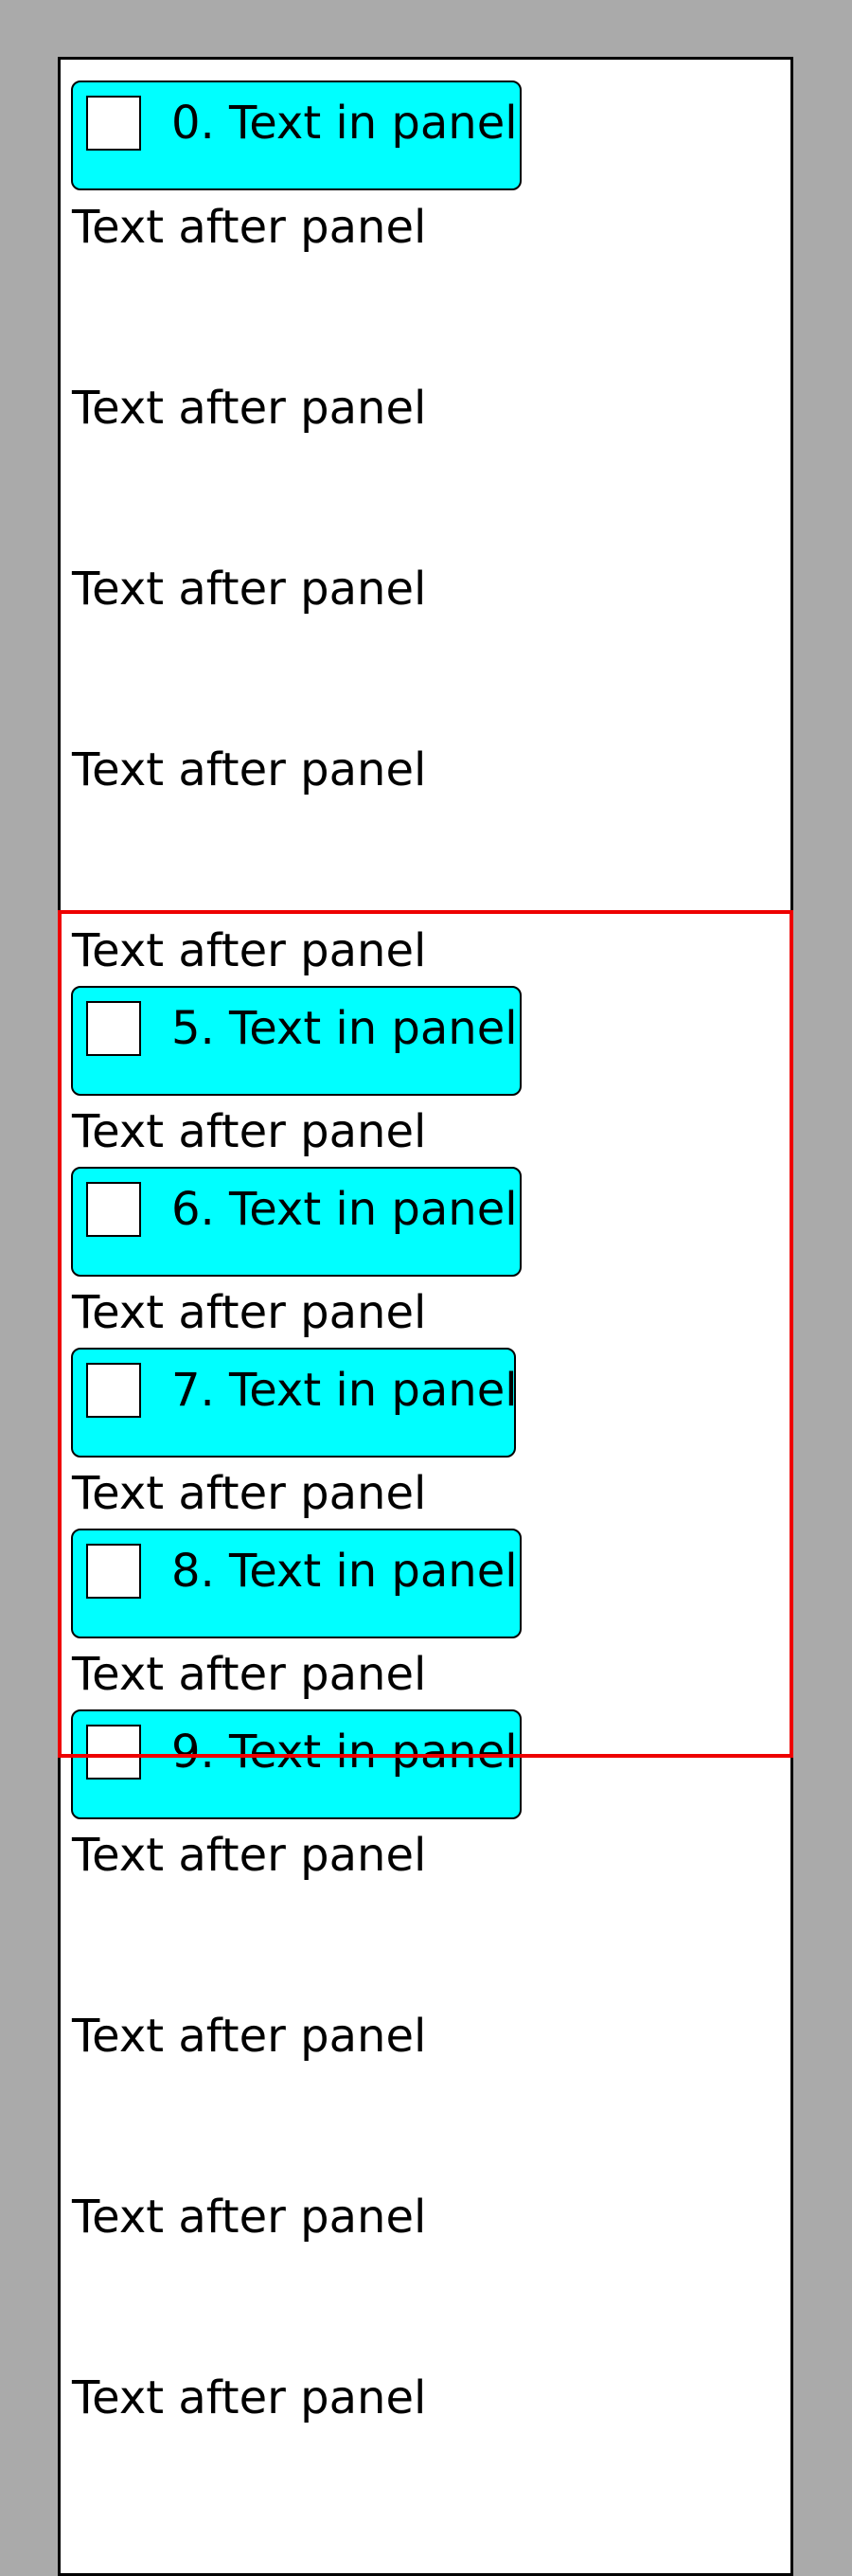  I want to click on panel-label: 5. Text in panel, so click(344, 1028).